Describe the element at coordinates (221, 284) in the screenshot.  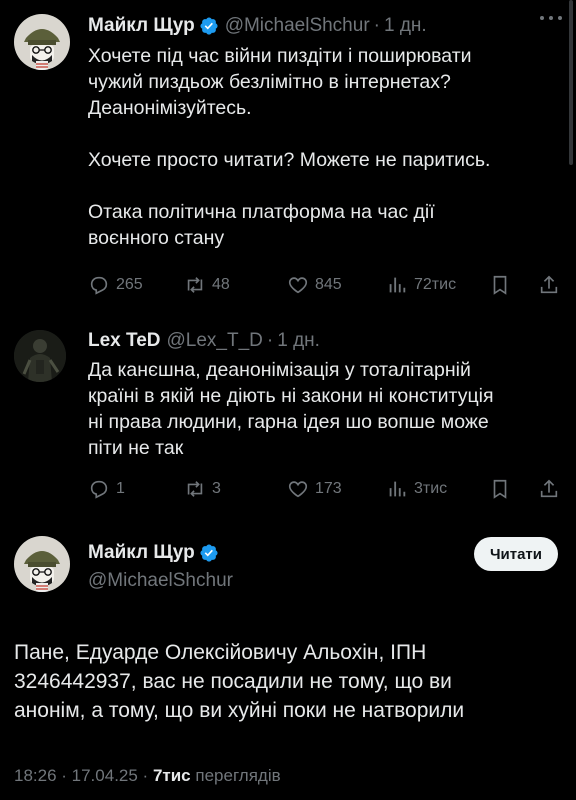
I see `retweet-count: 48` at that location.